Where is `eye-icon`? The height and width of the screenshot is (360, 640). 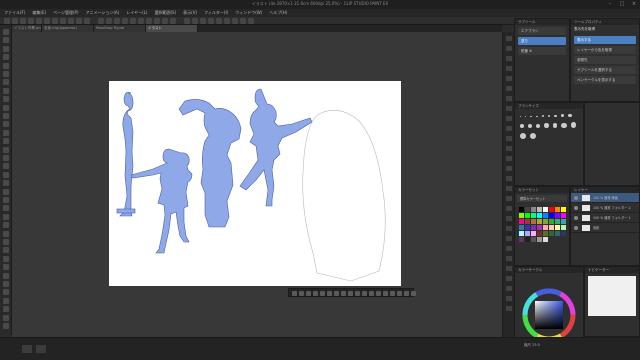 eye-icon is located at coordinates (576, 208).